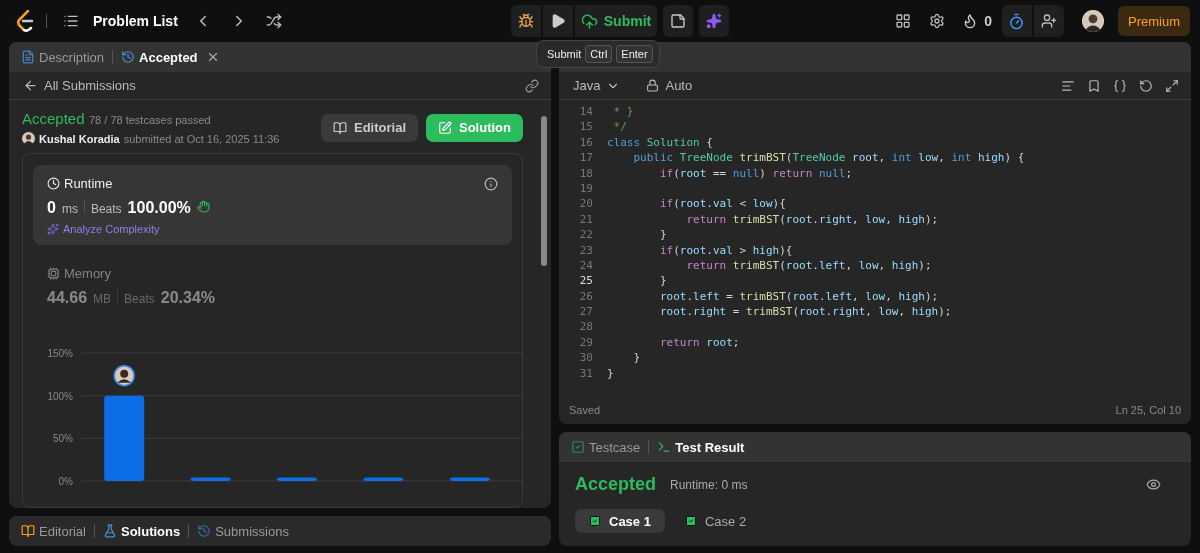 This screenshot has height=553, width=1200. What do you see at coordinates (243, 531) in the screenshot?
I see `tab: Submissions` at bounding box center [243, 531].